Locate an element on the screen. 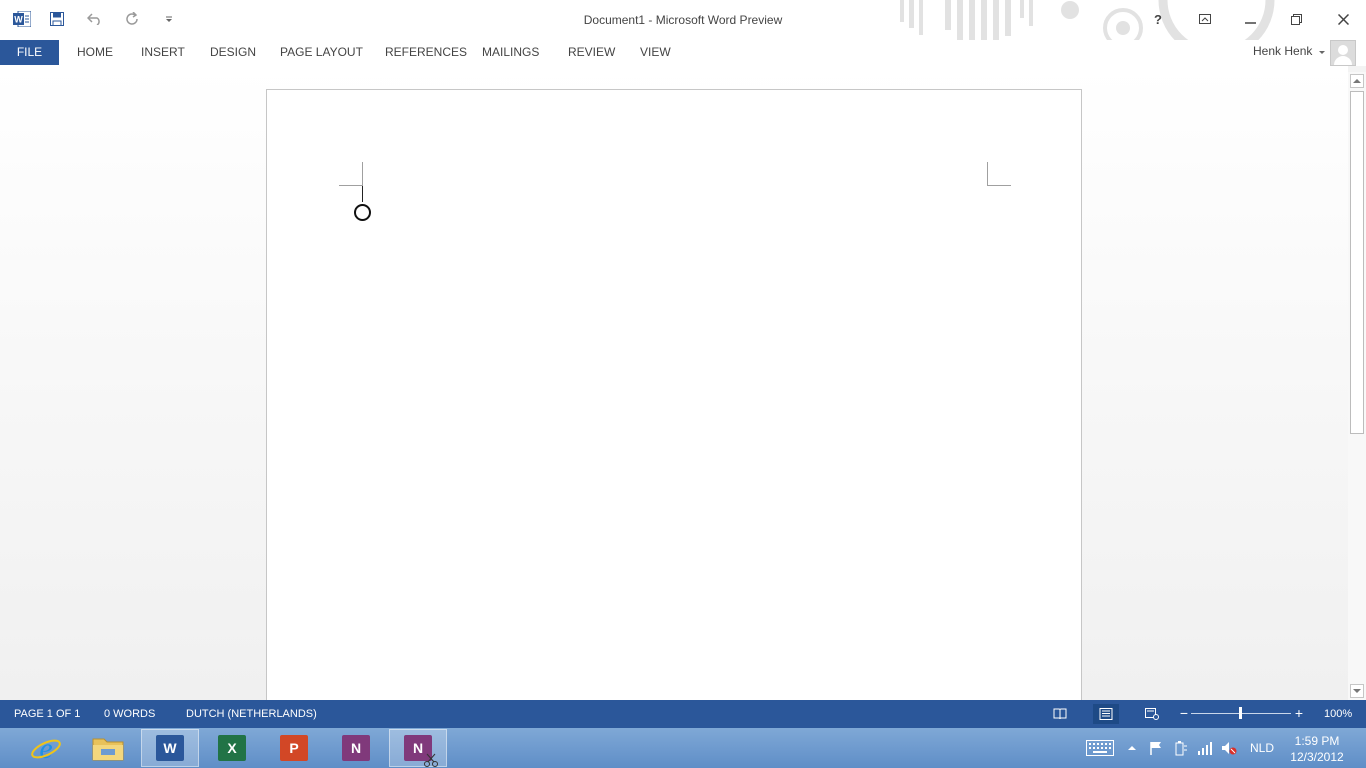 This screenshot has width=1366, height=768. internet-explorer-icon: e is located at coordinates (46, 748).